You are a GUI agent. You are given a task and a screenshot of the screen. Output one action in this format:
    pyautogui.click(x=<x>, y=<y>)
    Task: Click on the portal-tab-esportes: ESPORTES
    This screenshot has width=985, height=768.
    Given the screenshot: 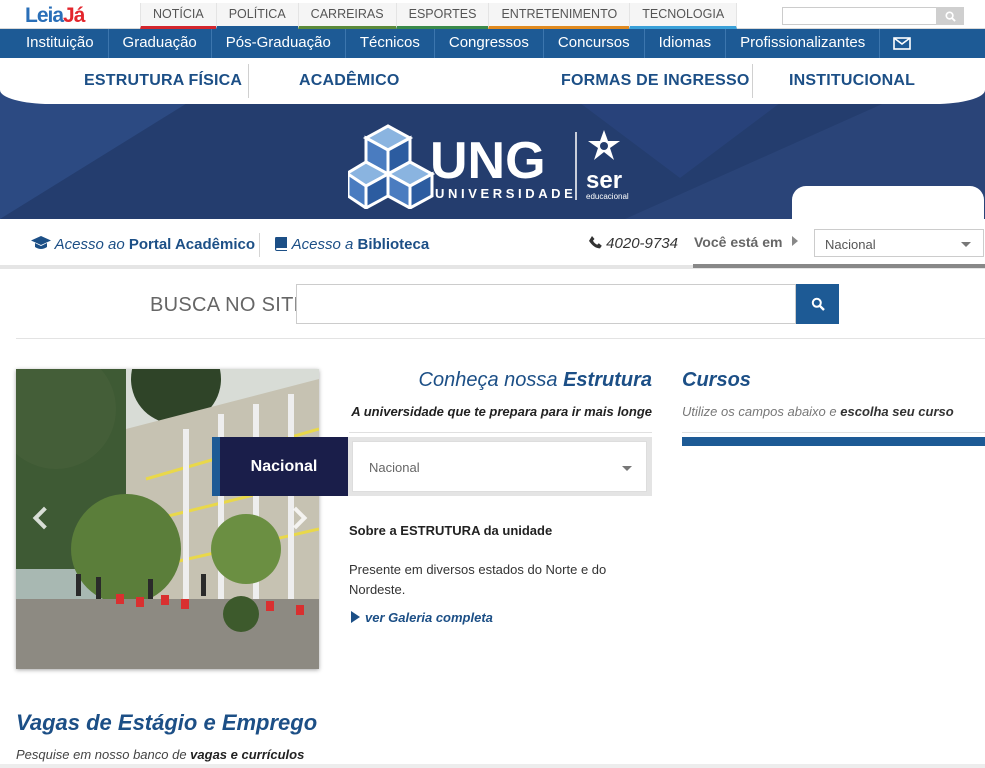 What is the action you would take?
    pyautogui.click(x=442, y=16)
    